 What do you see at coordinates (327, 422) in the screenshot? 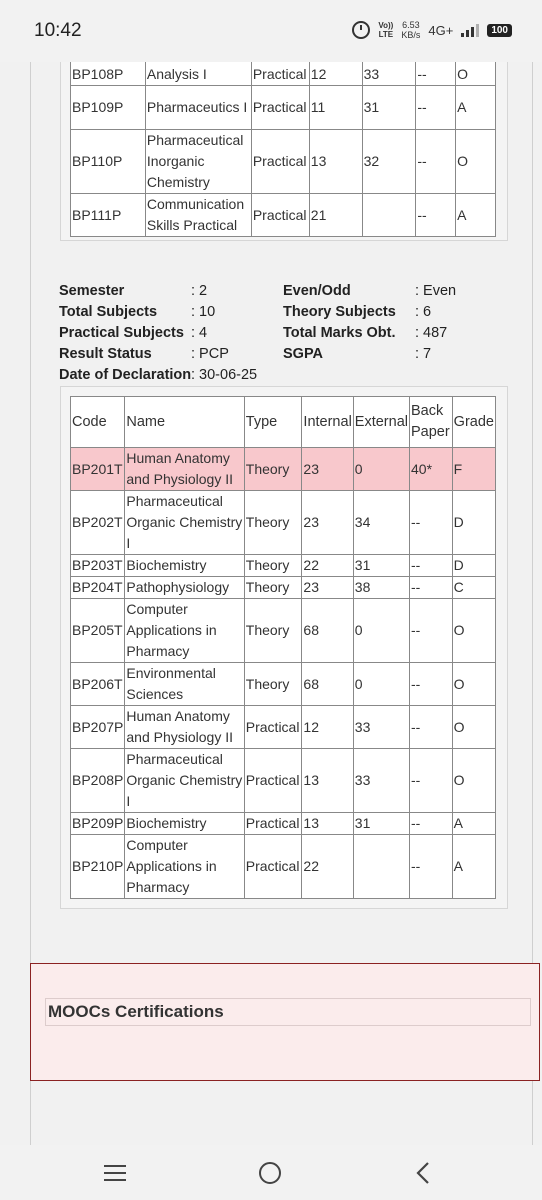
I see `column-header-internal: Internal` at bounding box center [327, 422].